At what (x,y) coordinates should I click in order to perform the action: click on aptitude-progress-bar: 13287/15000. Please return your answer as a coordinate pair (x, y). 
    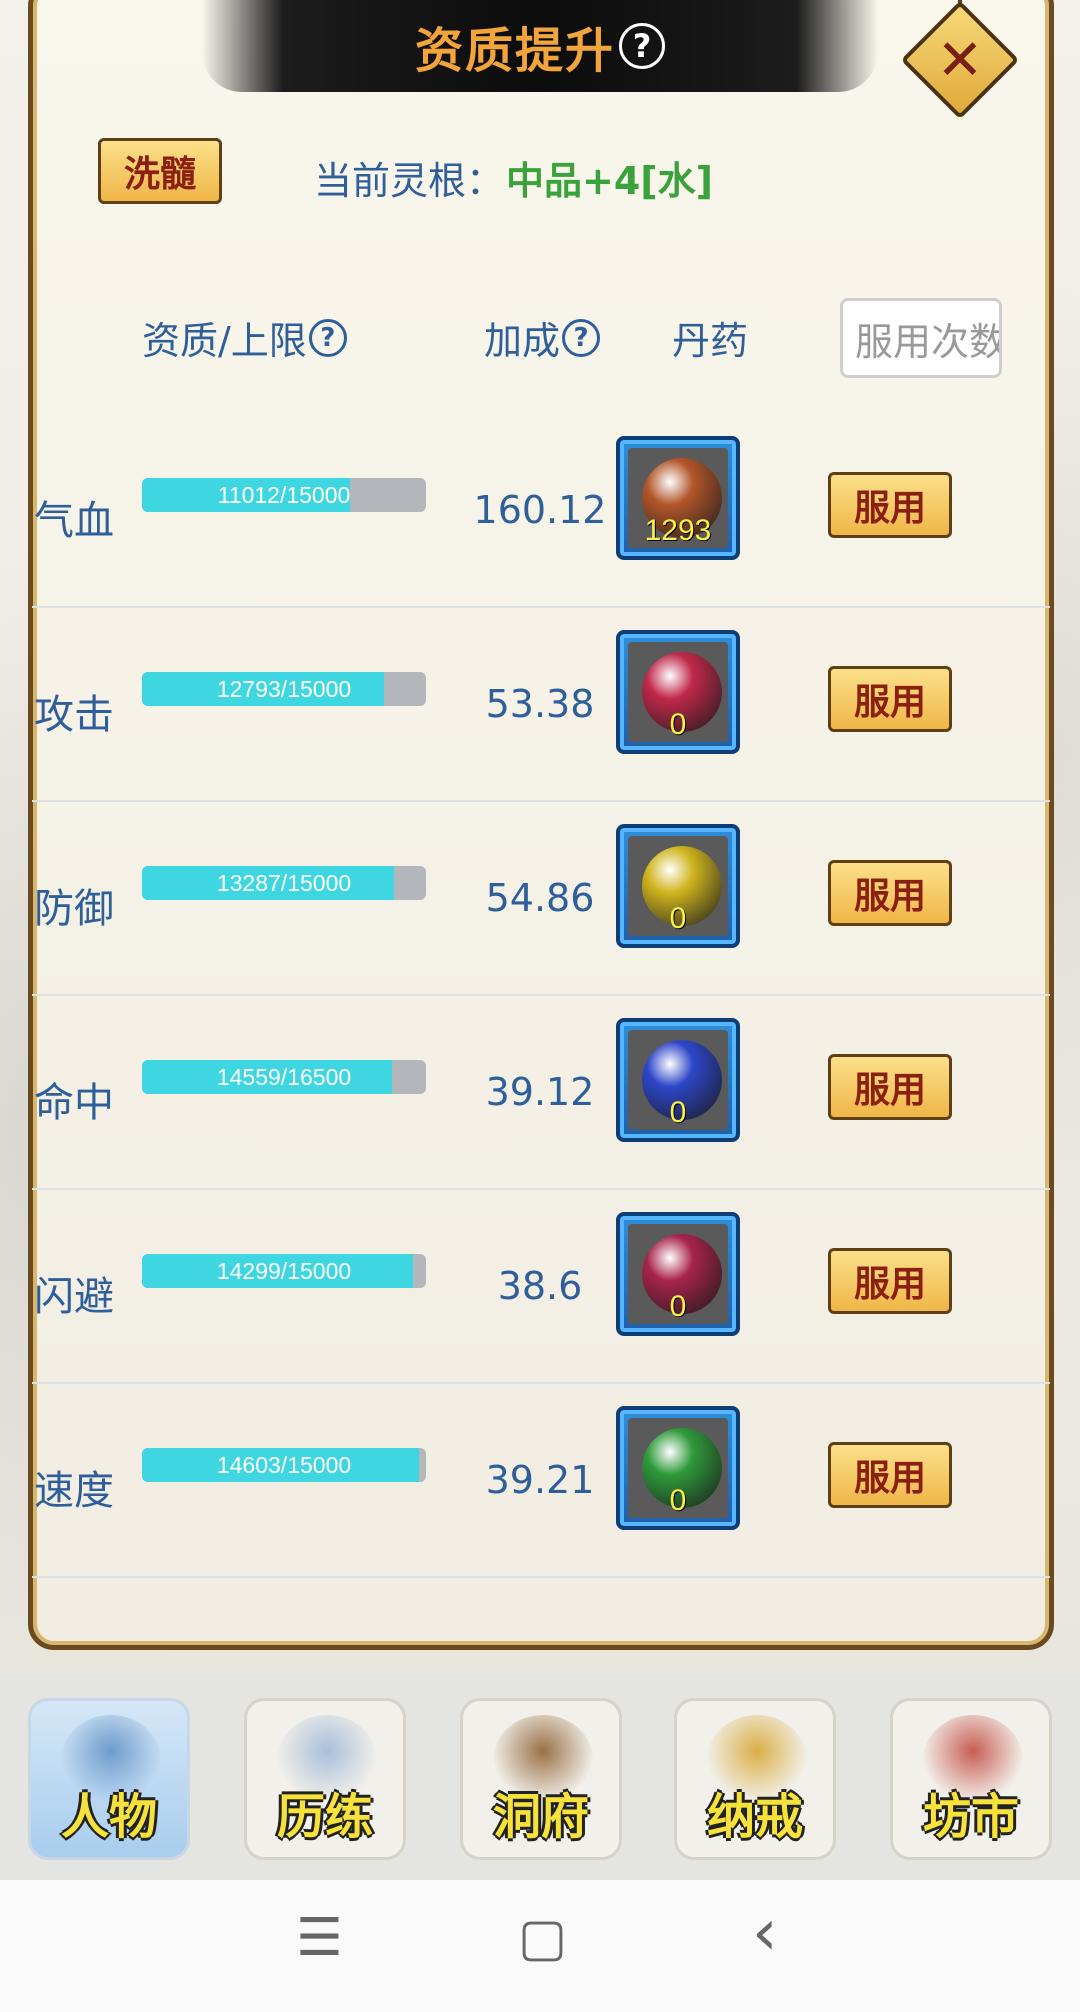
    Looking at the image, I should click on (284, 883).